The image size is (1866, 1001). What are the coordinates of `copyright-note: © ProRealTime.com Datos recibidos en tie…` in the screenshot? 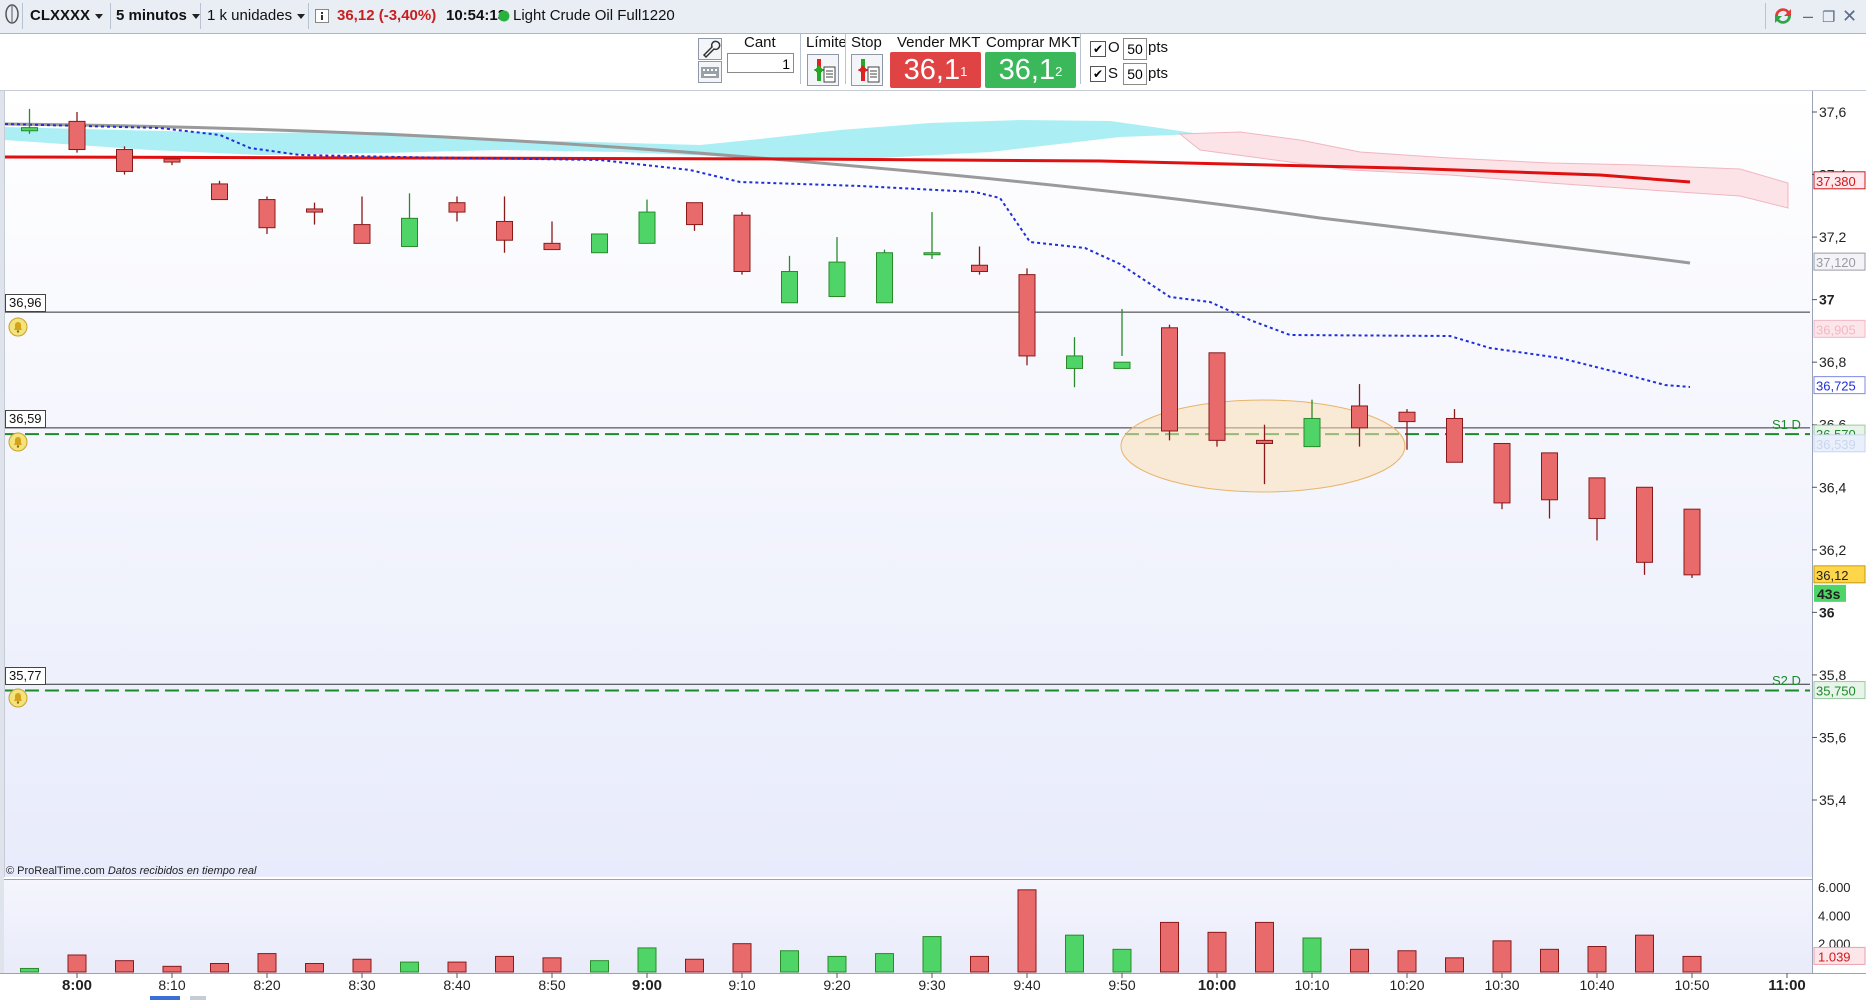 It's located at (131, 871).